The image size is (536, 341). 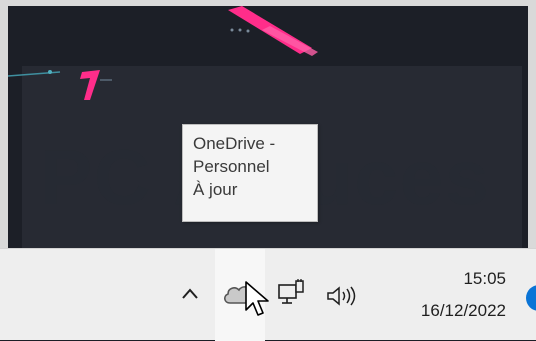 I want to click on tooltip-line-title: OneDrive -, so click(x=234, y=143).